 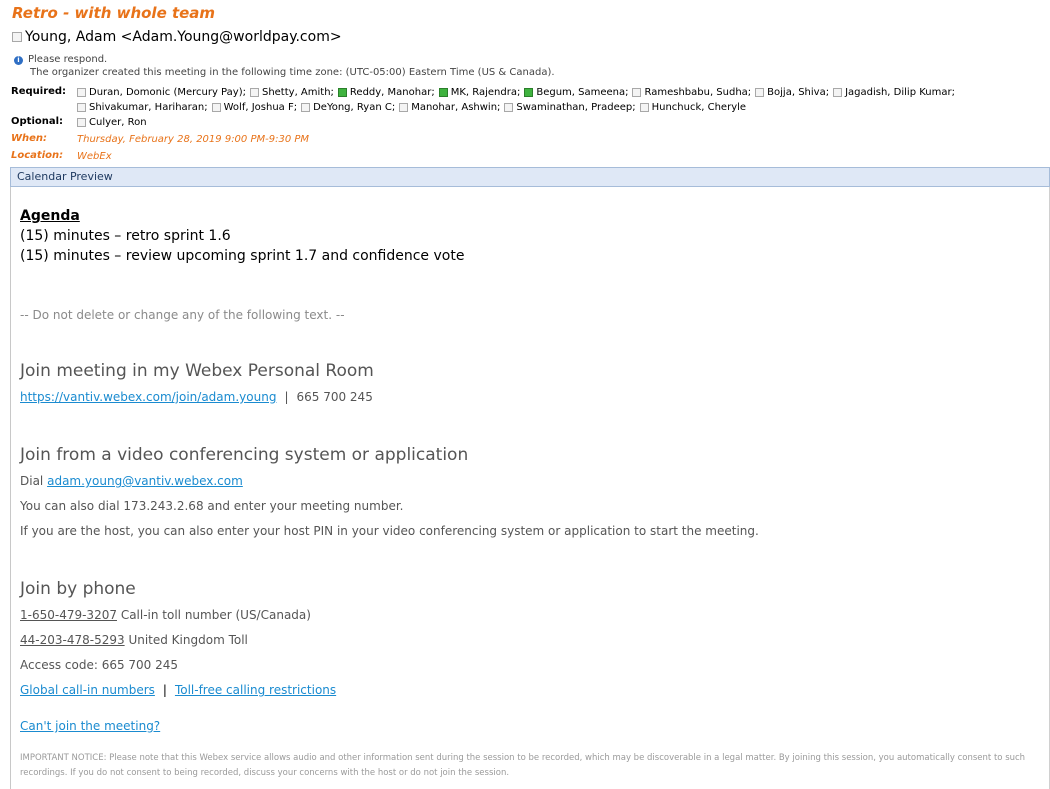 What do you see at coordinates (698, 92) in the screenshot?
I see `attendee-name: Rameshbabu, Sudha;` at bounding box center [698, 92].